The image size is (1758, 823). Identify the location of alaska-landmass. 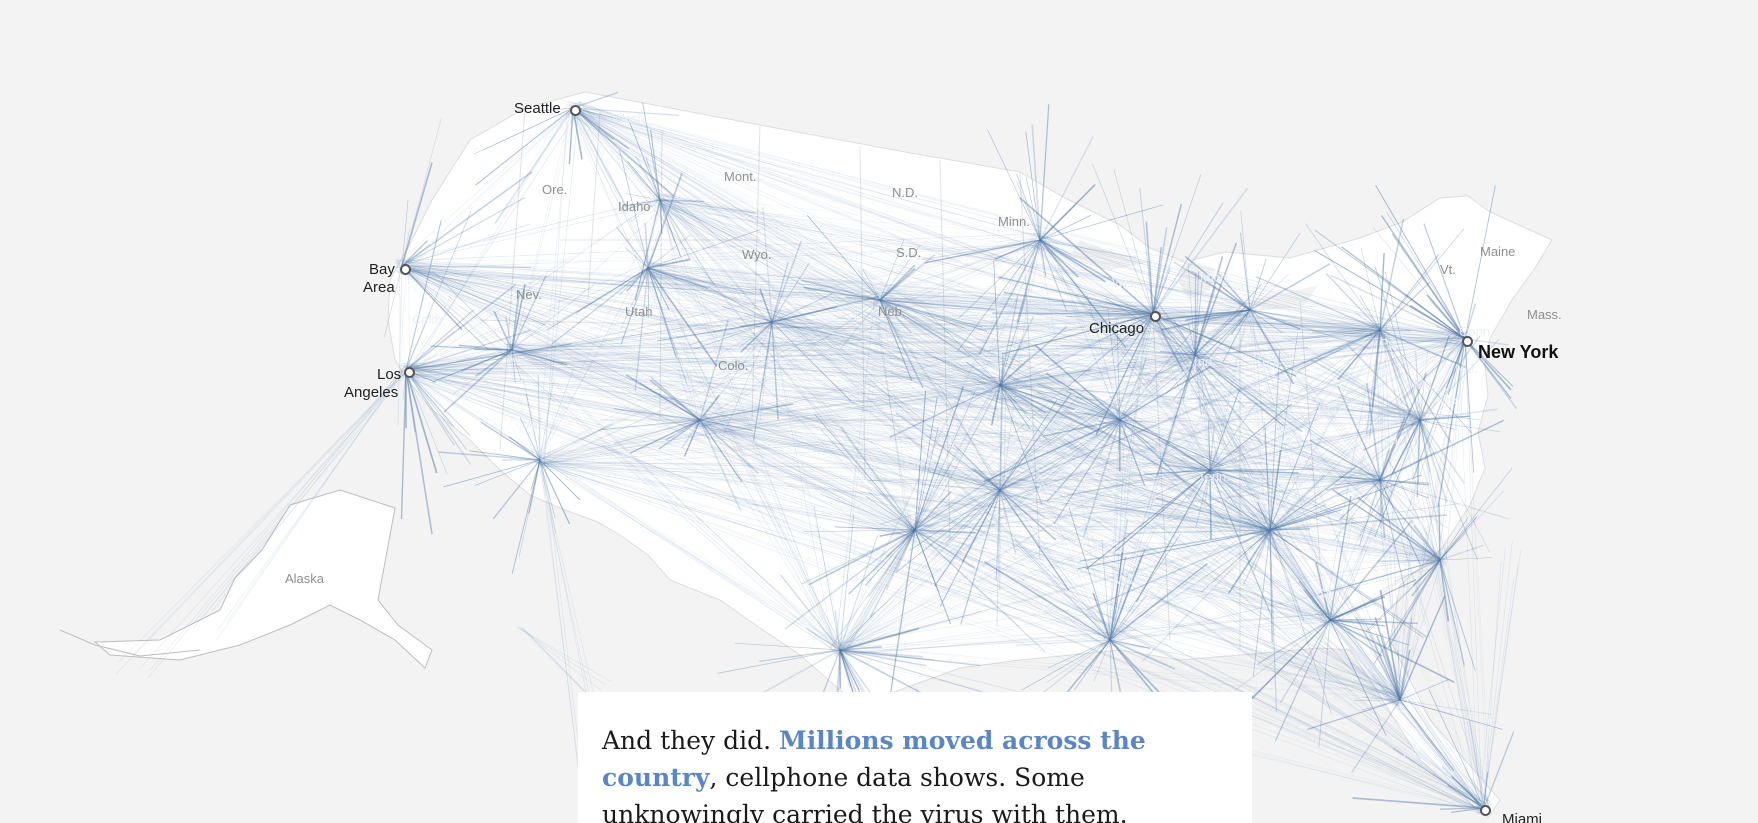
(263, 579).